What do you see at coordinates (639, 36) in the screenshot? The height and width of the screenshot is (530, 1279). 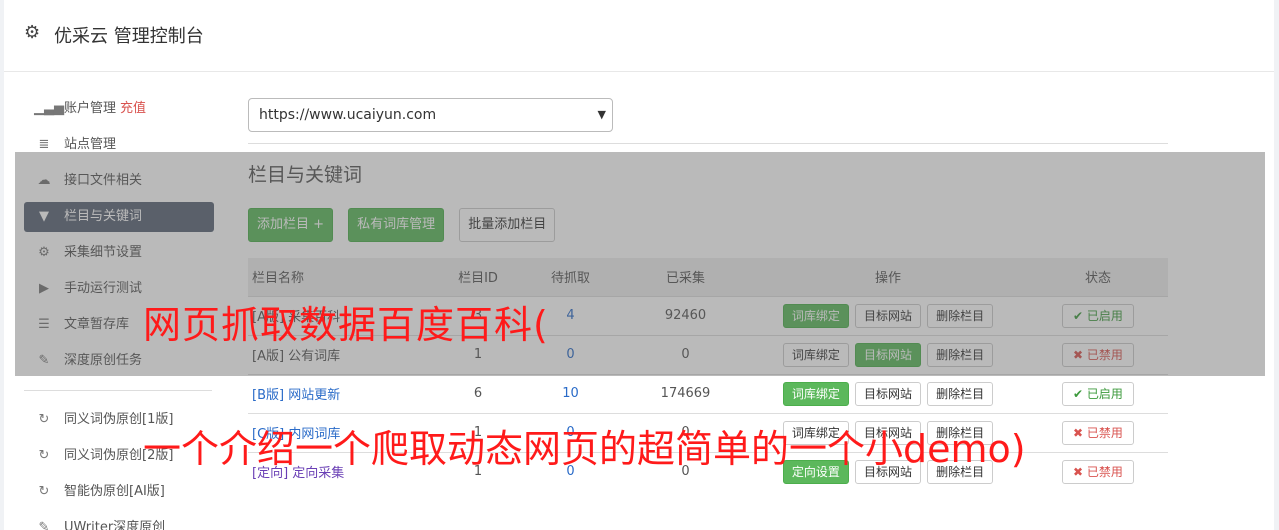 I see `header: ⚙ 优采云 管理控制台` at bounding box center [639, 36].